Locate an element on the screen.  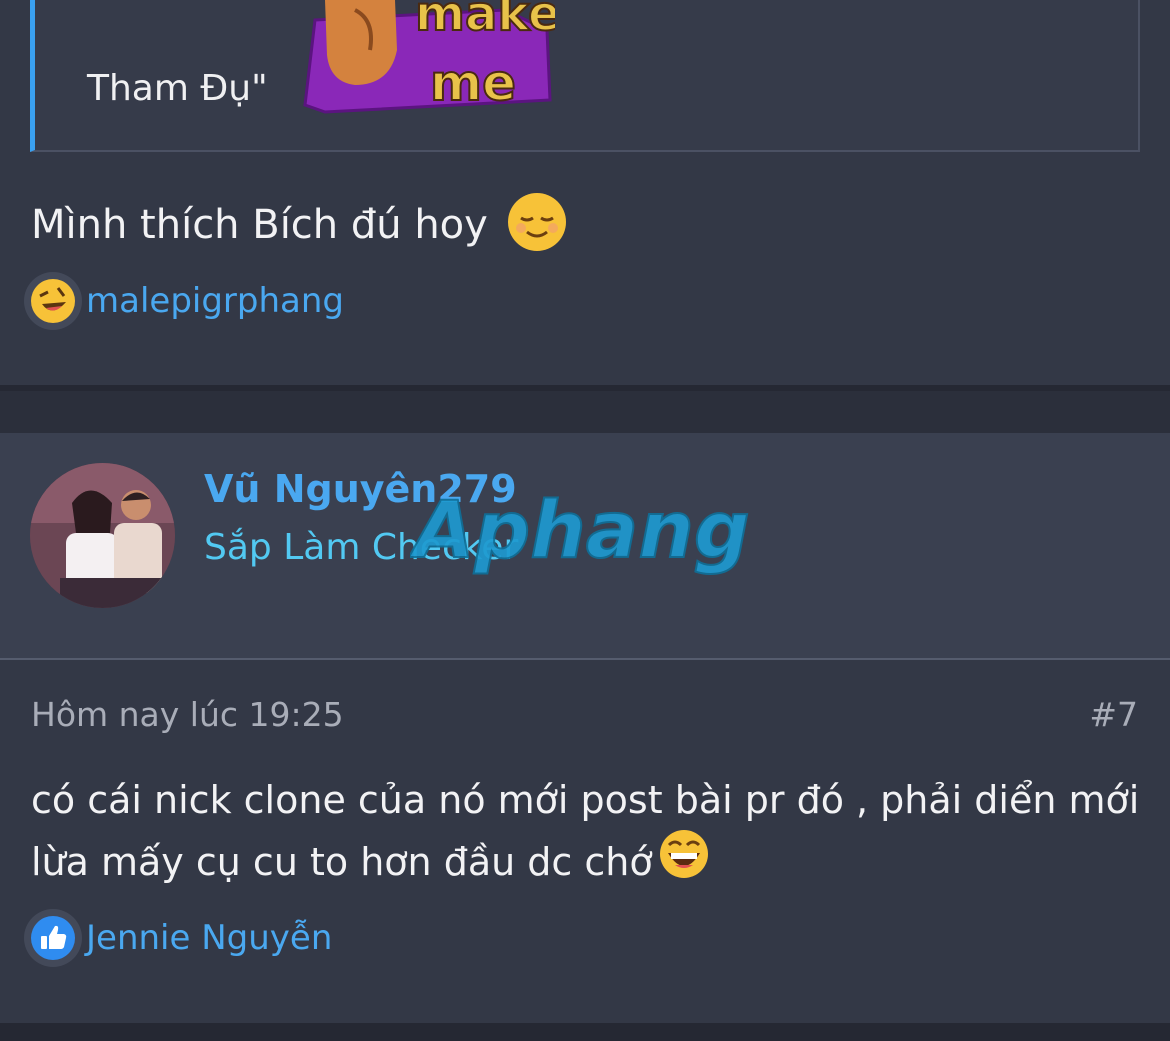
reaction-summary: malepigrphang is located at coordinates (184, 301).